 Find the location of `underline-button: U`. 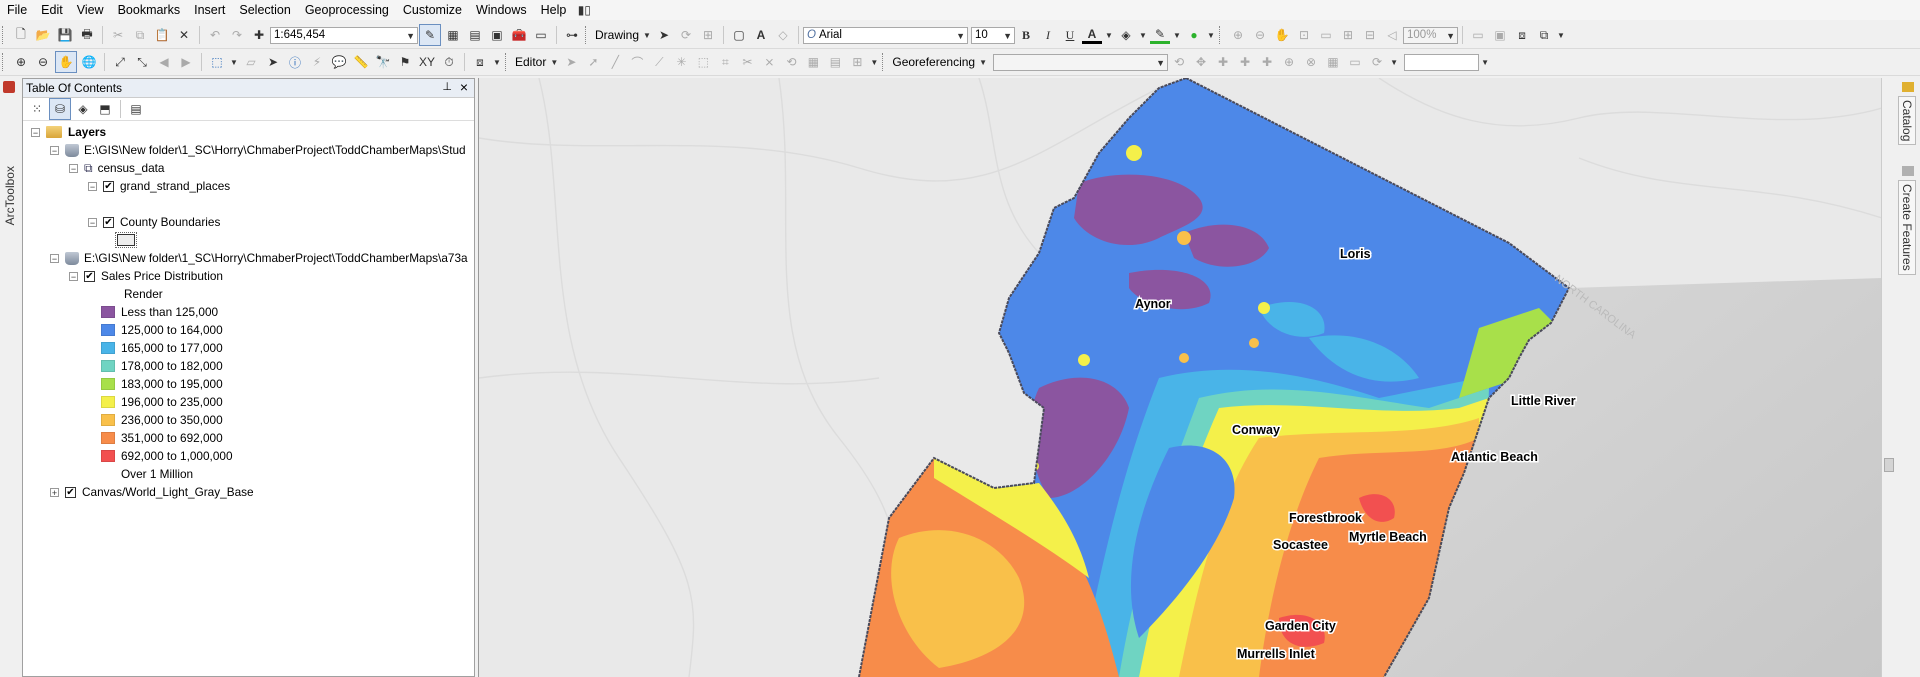

underline-button: U is located at coordinates (1070, 35).